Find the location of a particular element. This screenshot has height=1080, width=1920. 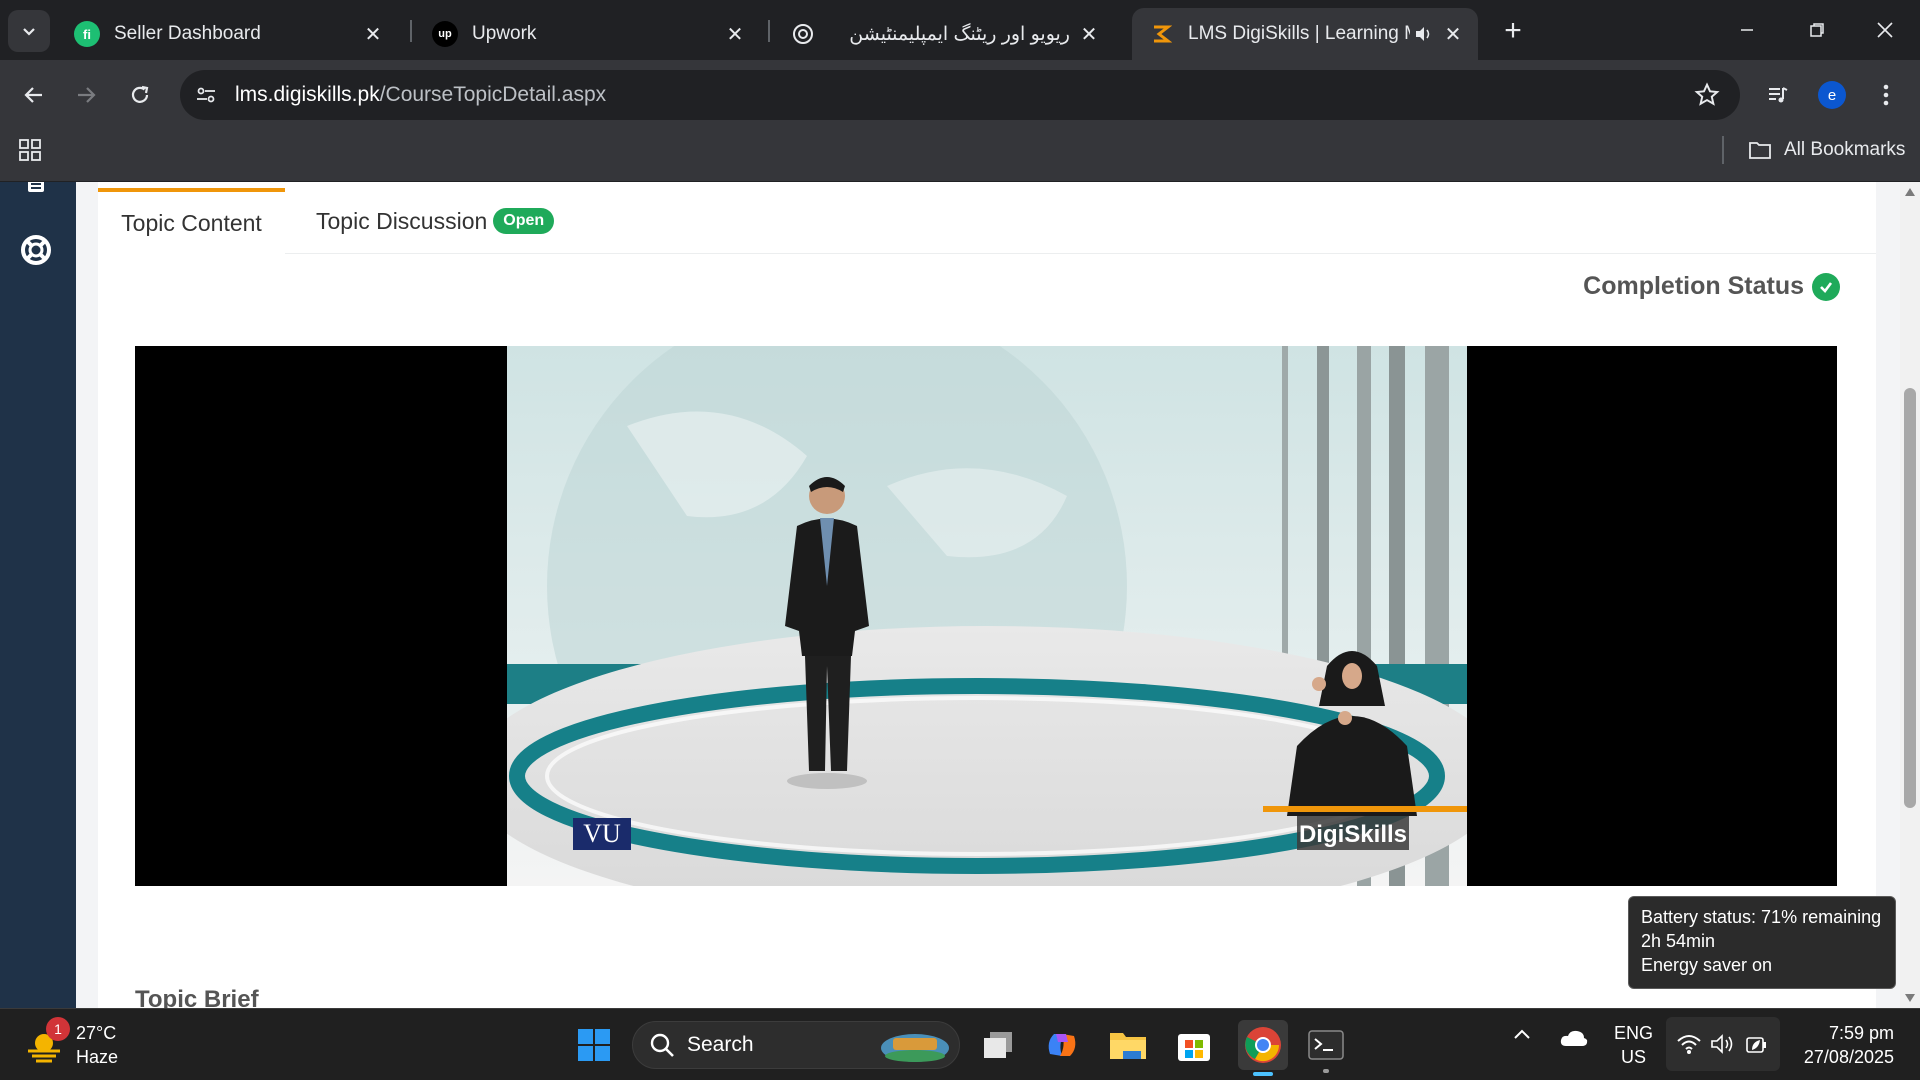

tab-label: Topic Content is located at coordinates (191, 222).